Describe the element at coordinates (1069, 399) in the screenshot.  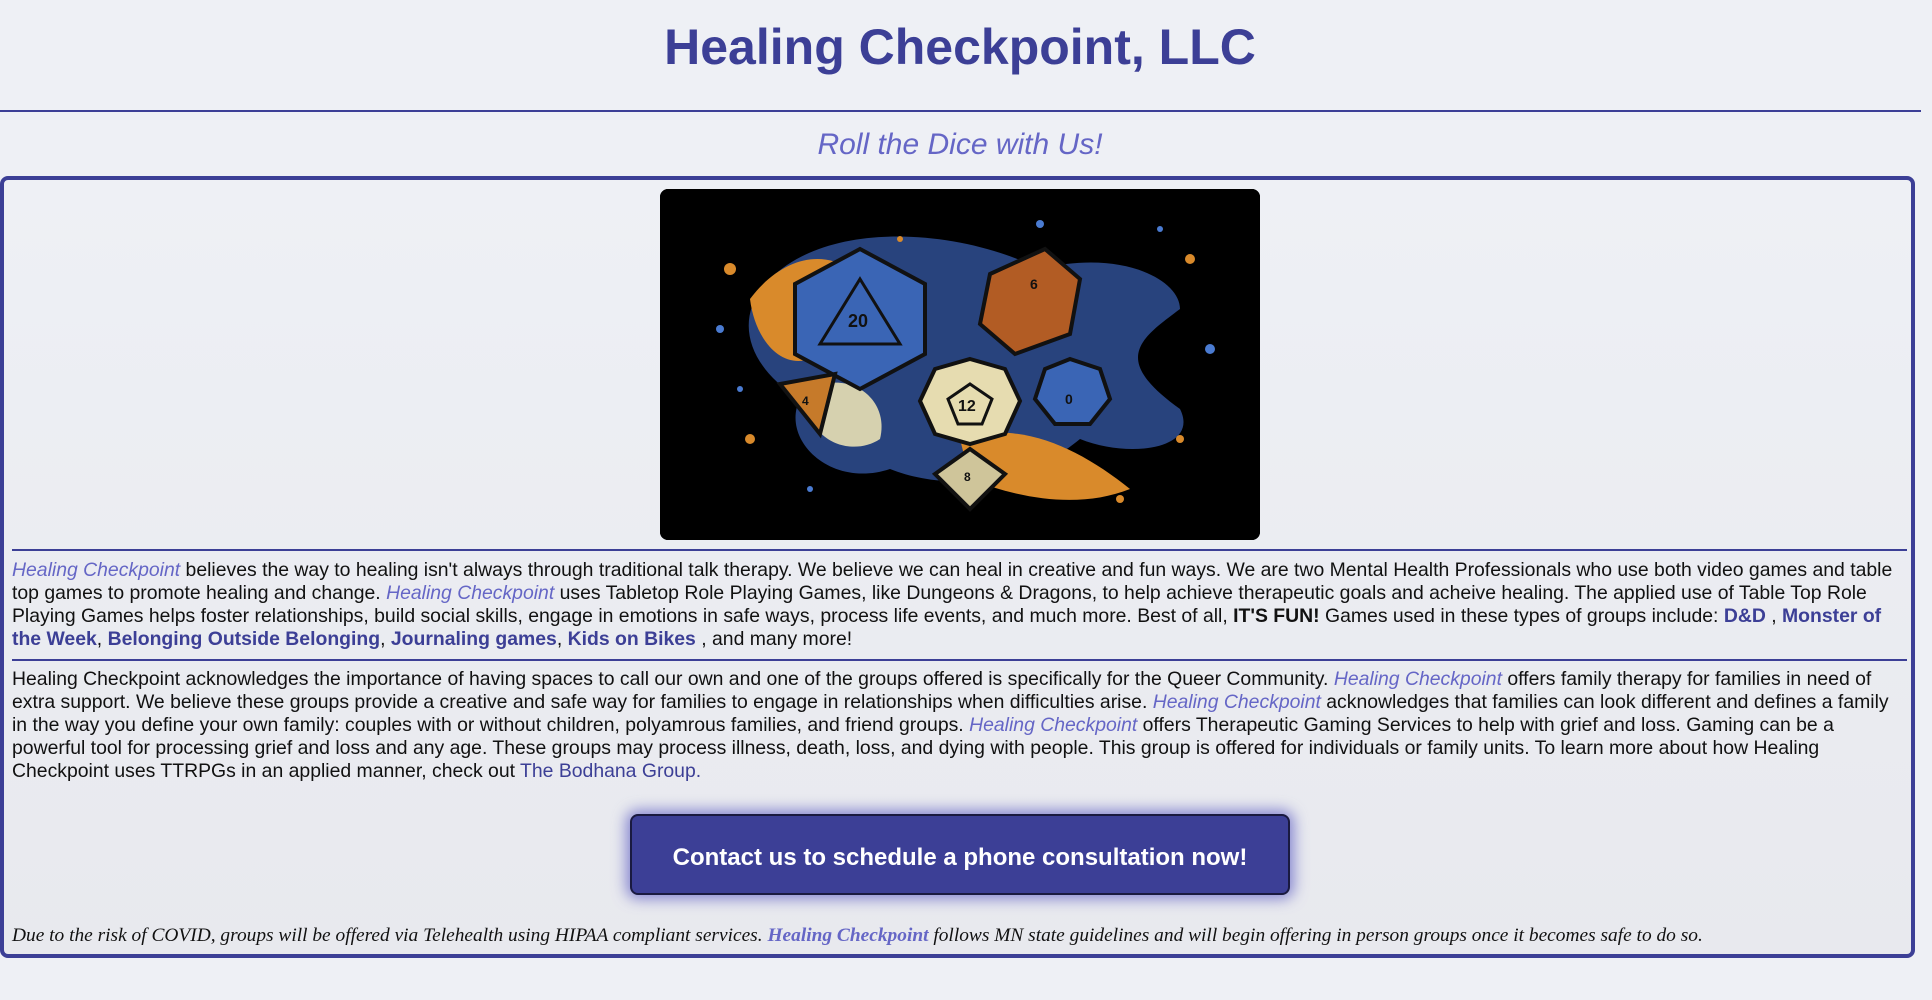
I see `d10-label: 0` at that location.